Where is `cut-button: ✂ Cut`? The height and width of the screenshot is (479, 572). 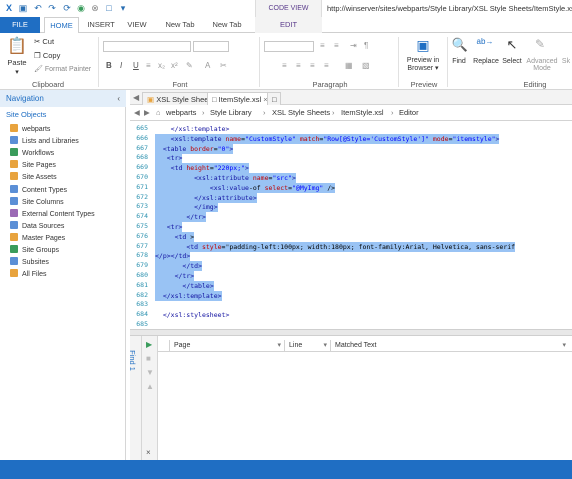
cut-button: ✂ Cut is located at coordinates (44, 41).